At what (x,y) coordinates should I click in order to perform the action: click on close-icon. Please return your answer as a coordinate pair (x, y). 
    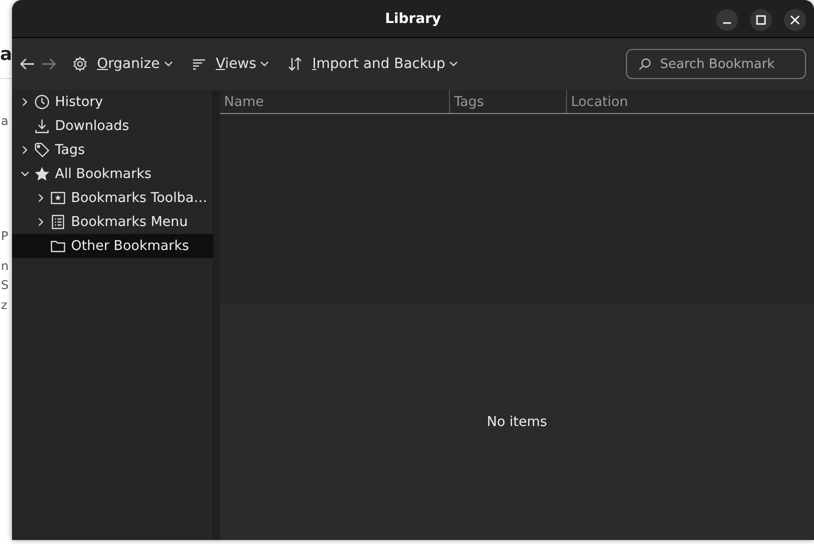
    Looking at the image, I should click on (795, 20).